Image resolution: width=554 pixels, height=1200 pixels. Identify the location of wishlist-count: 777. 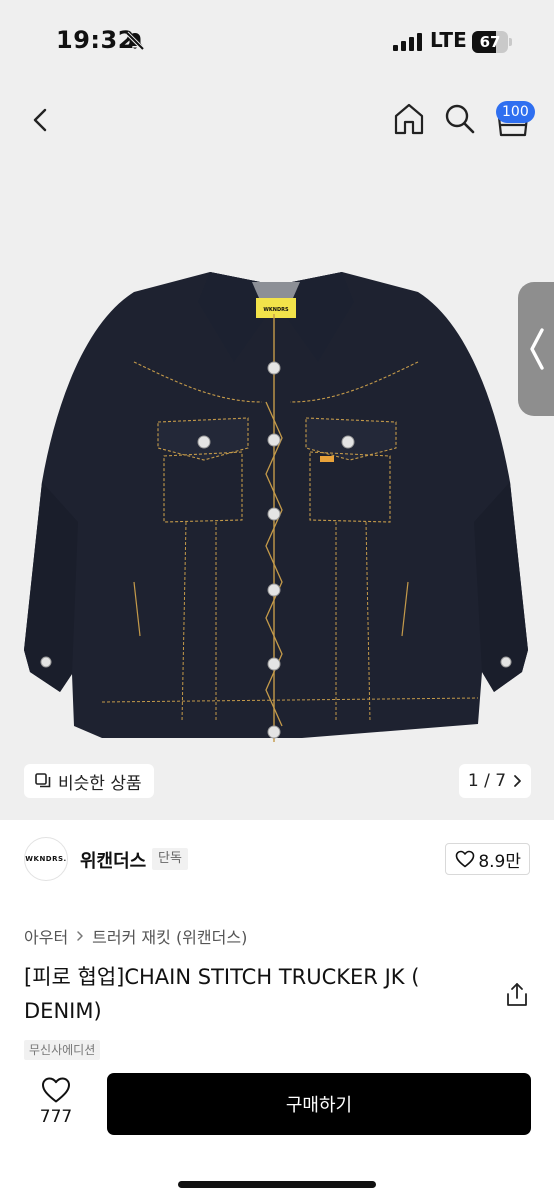
(56, 1117).